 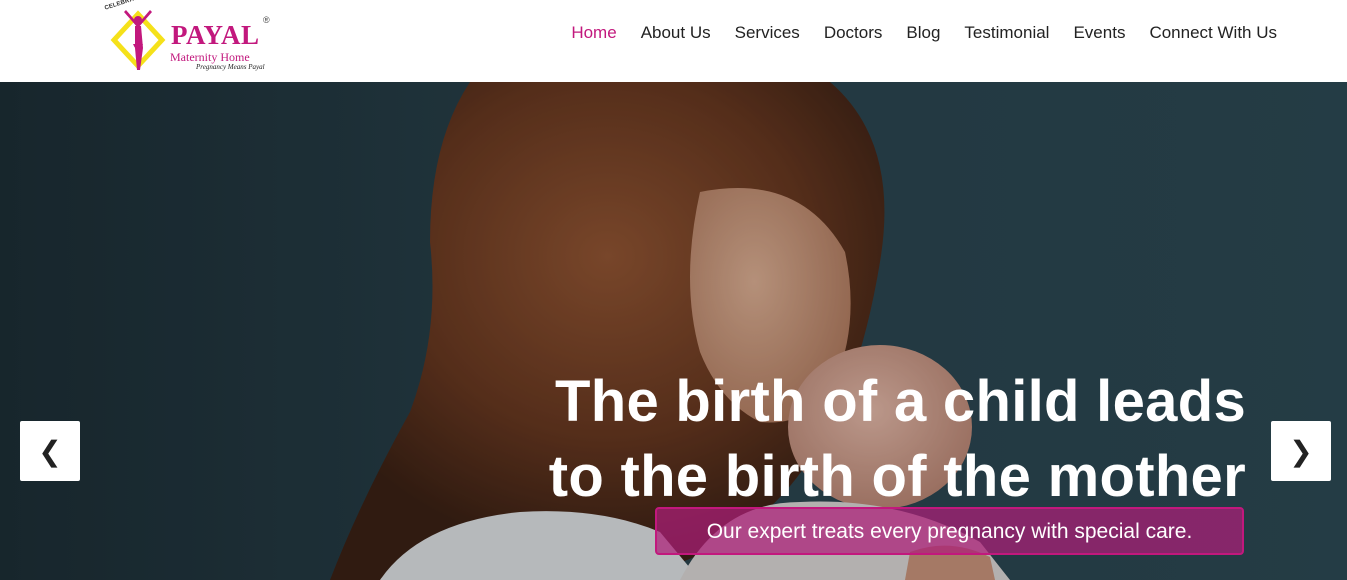 What do you see at coordinates (1213, 33) in the screenshot?
I see `nav-connect-with-us: Connect With Us` at bounding box center [1213, 33].